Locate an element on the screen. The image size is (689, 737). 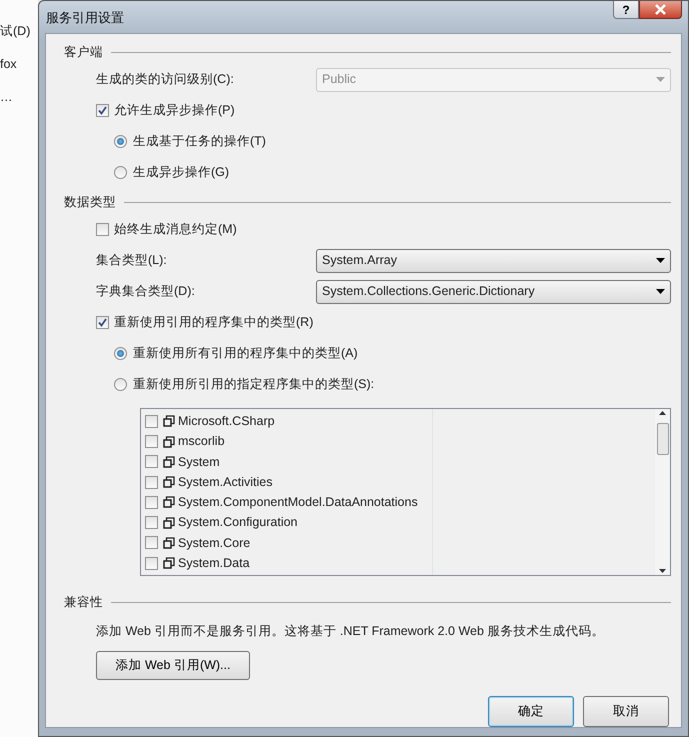
scroll-thumb is located at coordinates (662, 439).